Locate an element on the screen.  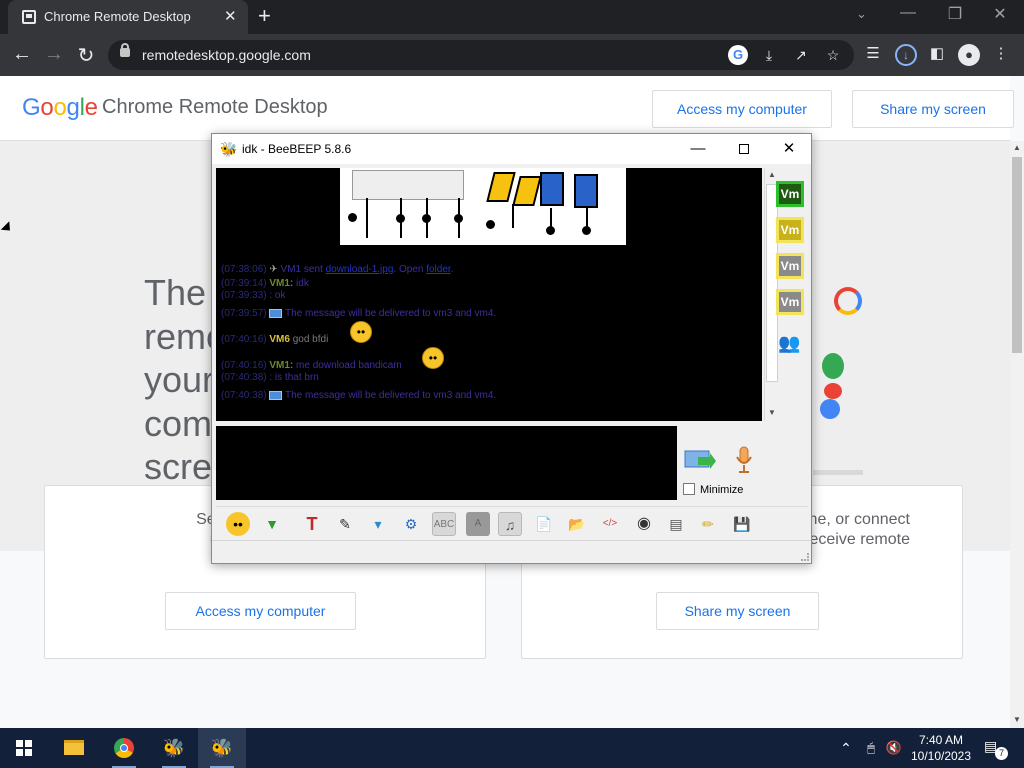
page-scrollbar: ▲ ▼ is located at coordinates (1017, 434).